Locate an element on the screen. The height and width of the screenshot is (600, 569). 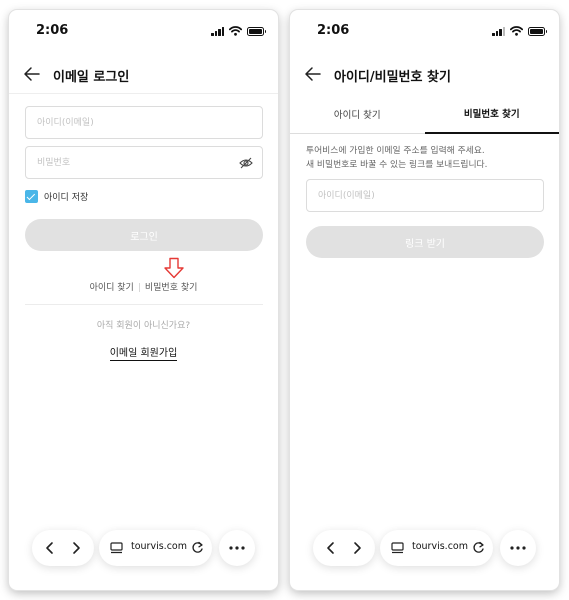
signup-link-row: 이메일 회원가입 is located at coordinates (143, 352).